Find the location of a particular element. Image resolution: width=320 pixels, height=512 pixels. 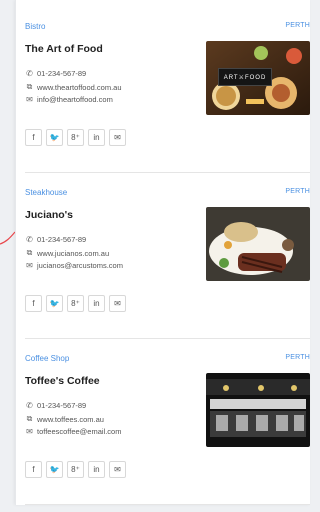

email-row: ✉ info@theartoffood.com is located at coordinates (69, 99).